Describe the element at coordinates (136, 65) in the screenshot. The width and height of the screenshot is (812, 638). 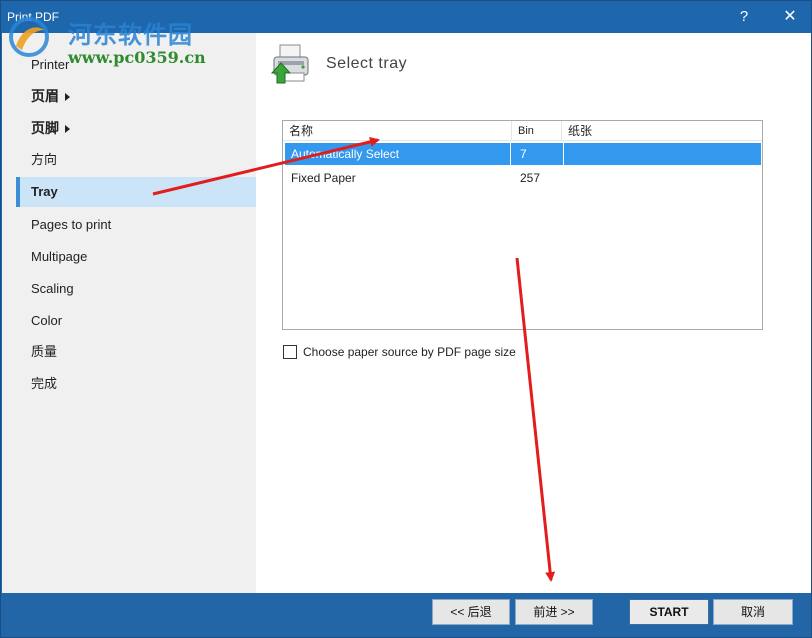
I see `sidebar-item-printer: Printer` at that location.